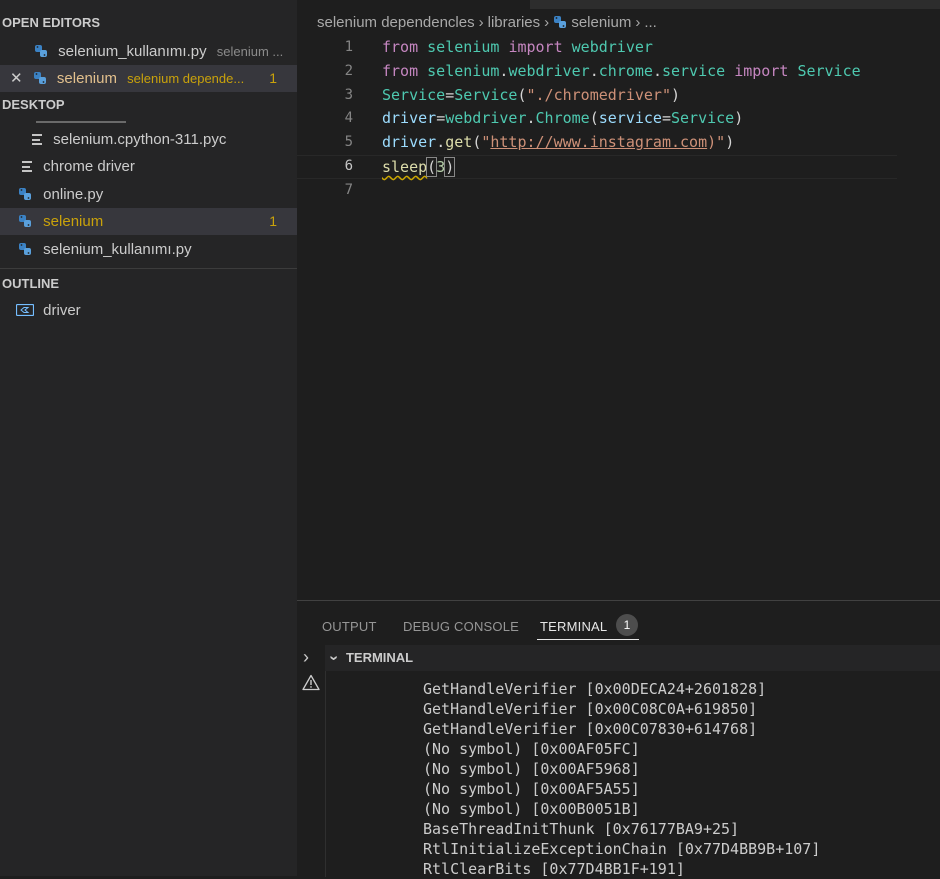  I want to click on file-name: selenium_kullanımı.py, so click(117, 249).